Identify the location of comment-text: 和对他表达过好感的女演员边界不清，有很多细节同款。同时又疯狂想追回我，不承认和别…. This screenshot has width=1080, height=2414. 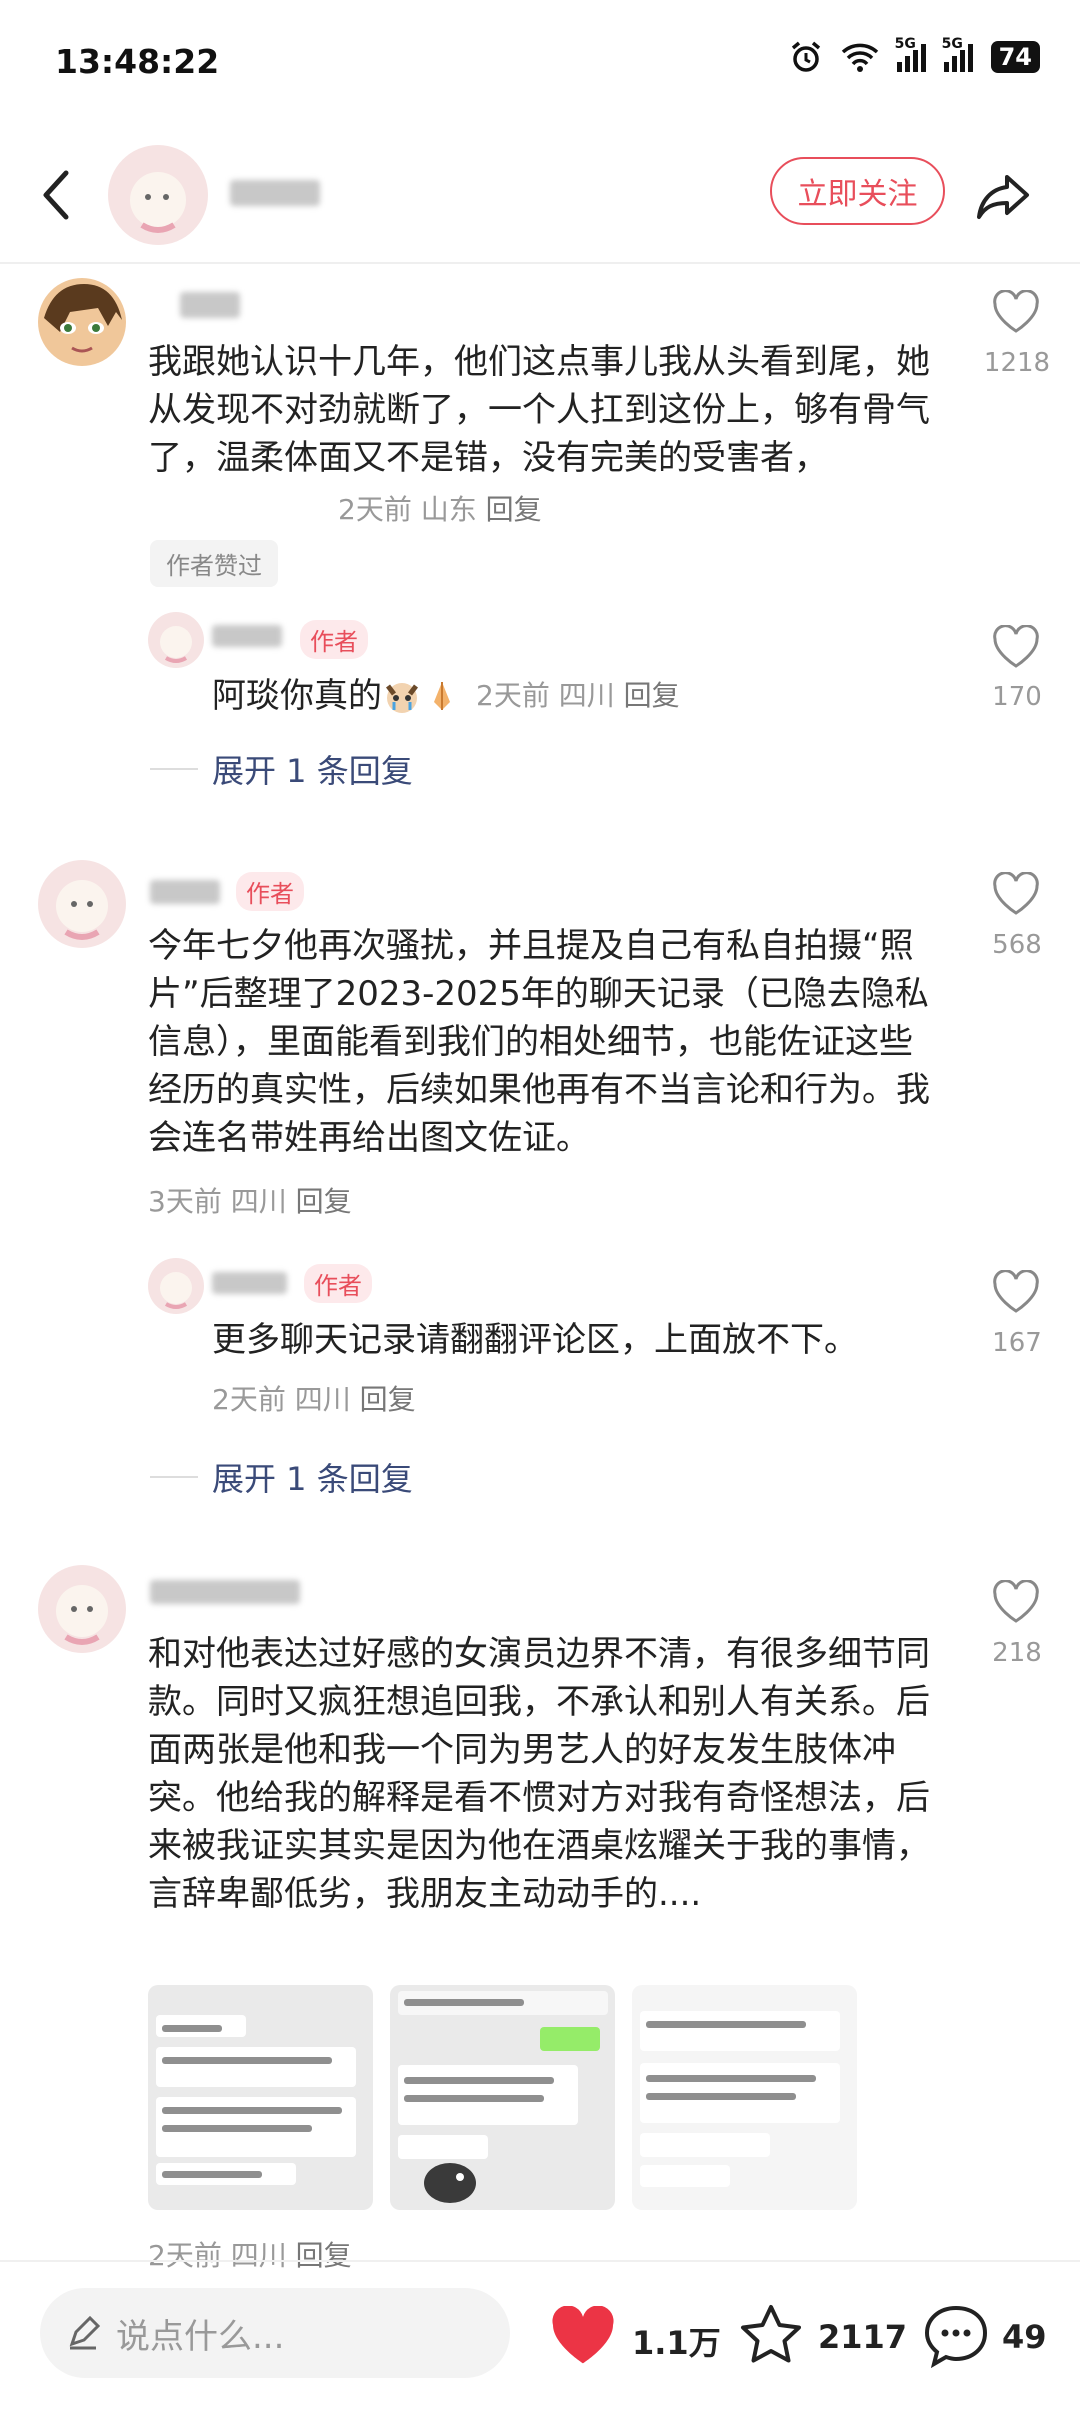
(539, 1774).